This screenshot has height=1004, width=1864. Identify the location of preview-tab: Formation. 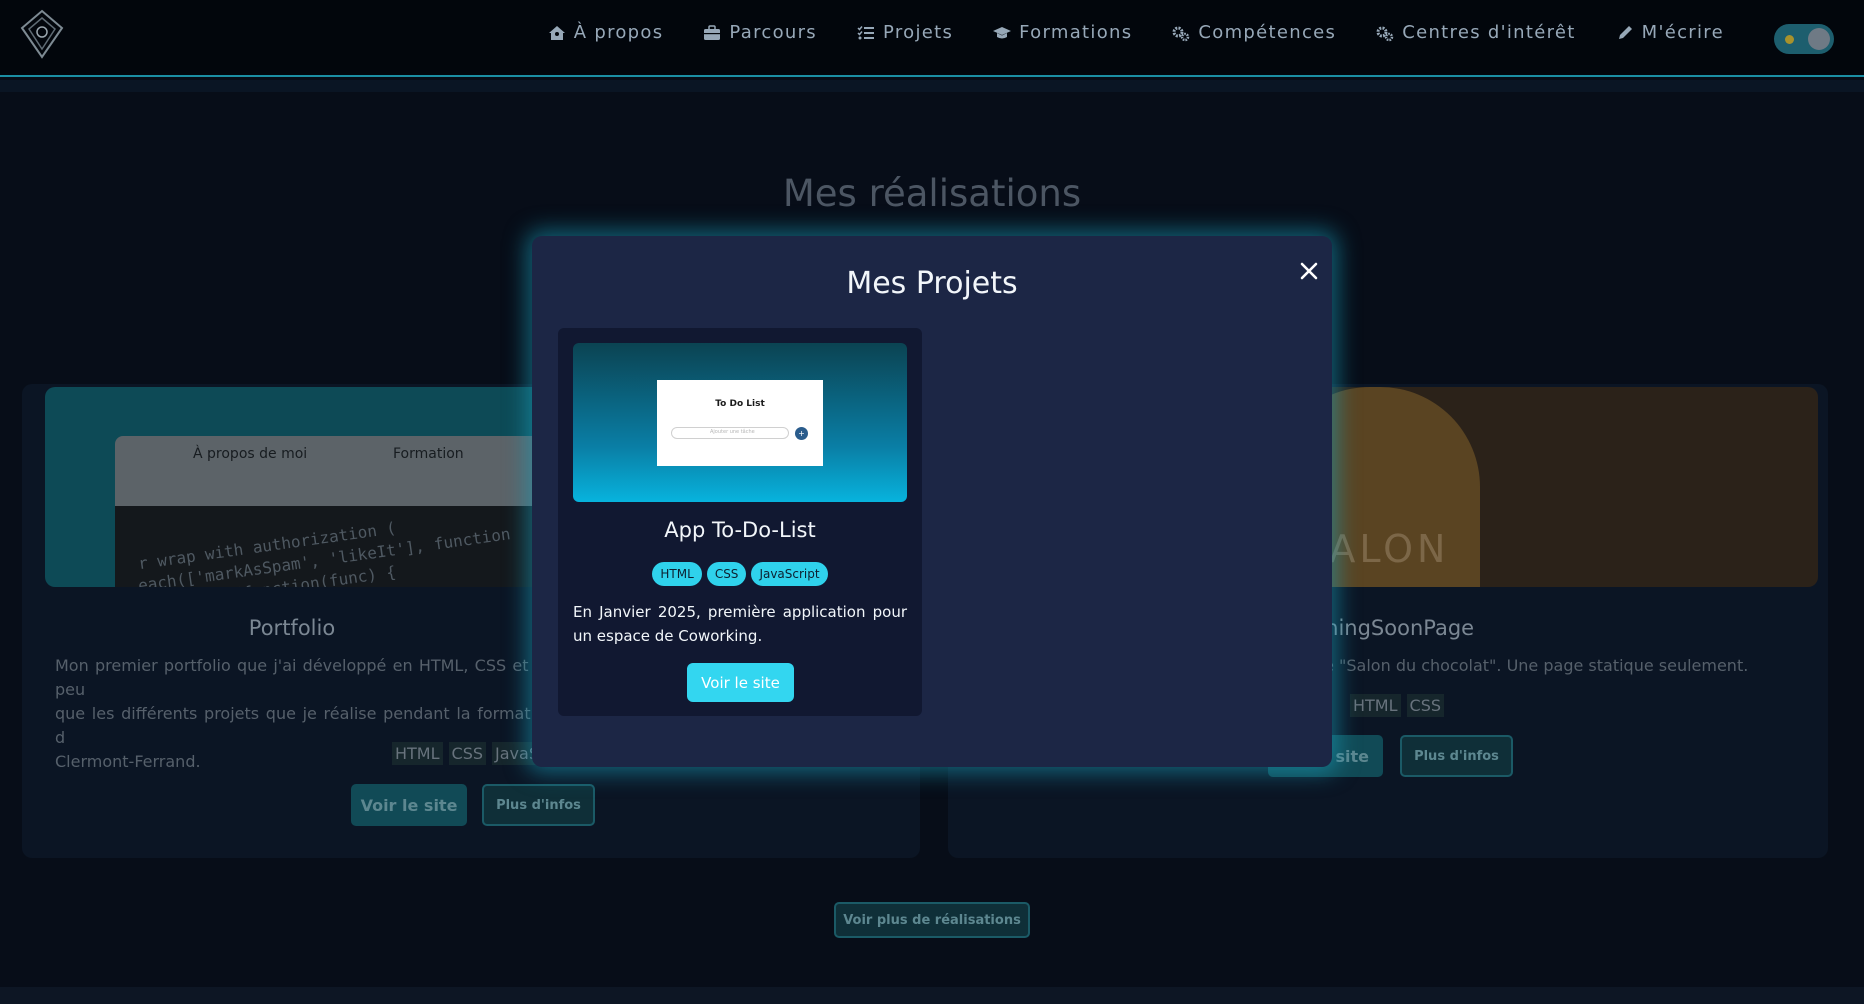
(428, 454).